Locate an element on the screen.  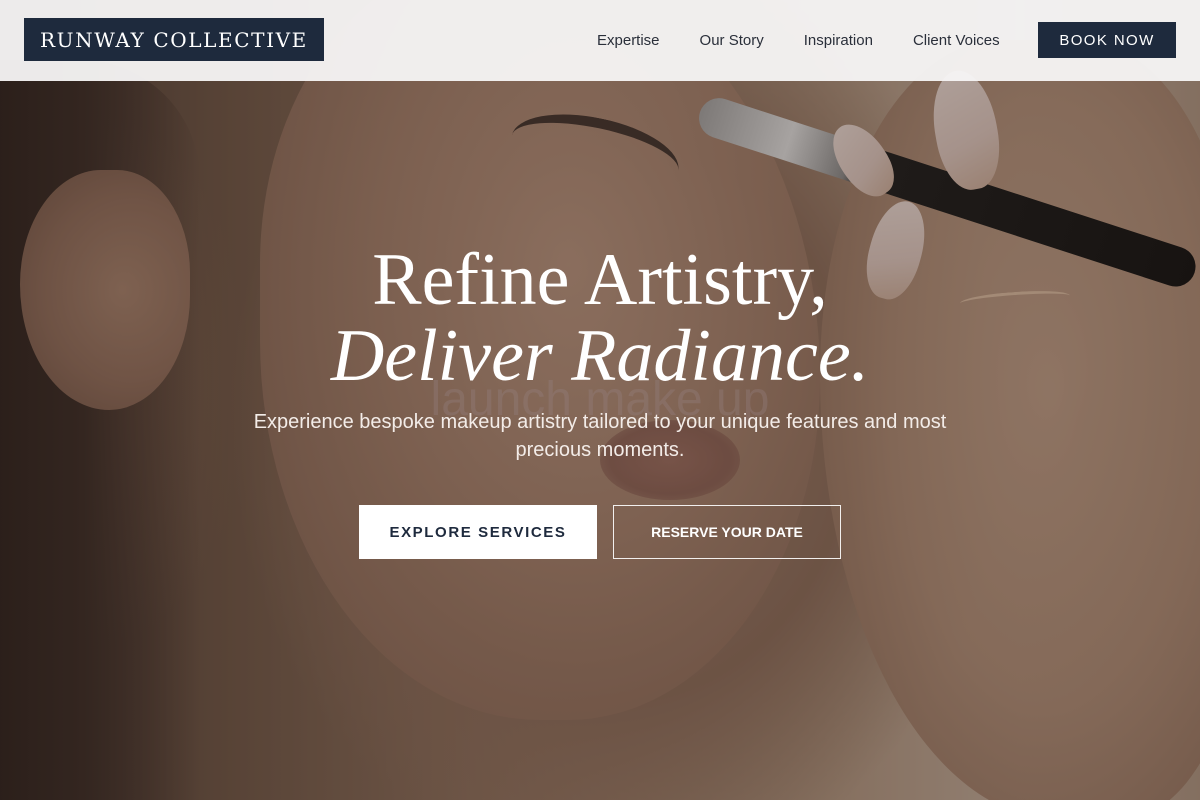
nav-link-client-voices: Client Voices is located at coordinates (956, 40).